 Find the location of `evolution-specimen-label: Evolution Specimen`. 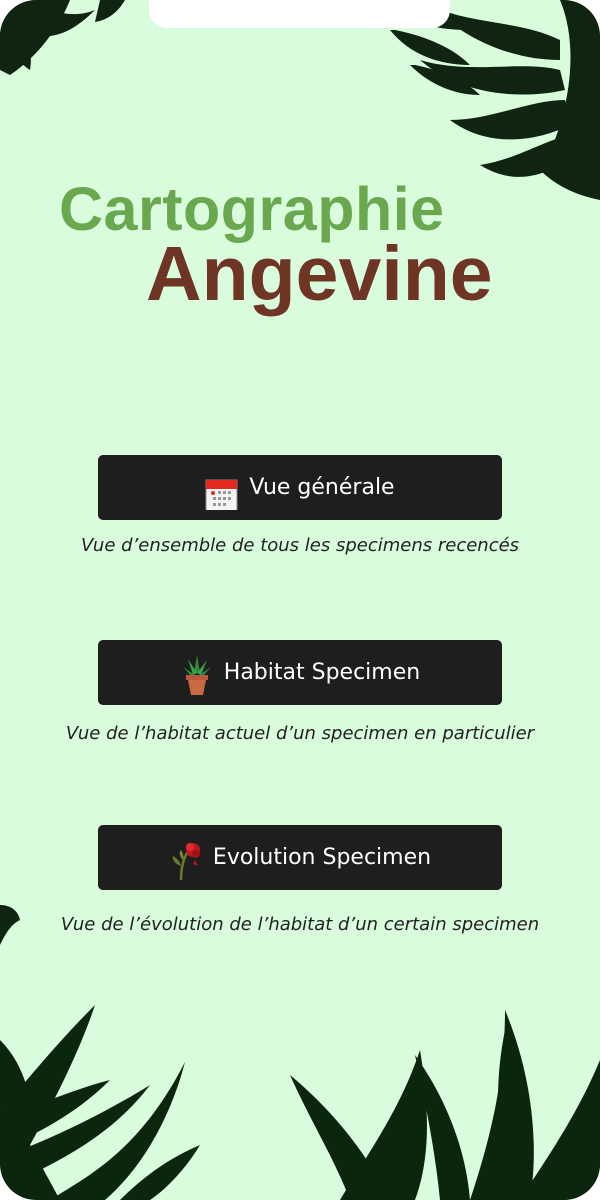

evolution-specimen-label: Evolution Specimen is located at coordinates (322, 857).